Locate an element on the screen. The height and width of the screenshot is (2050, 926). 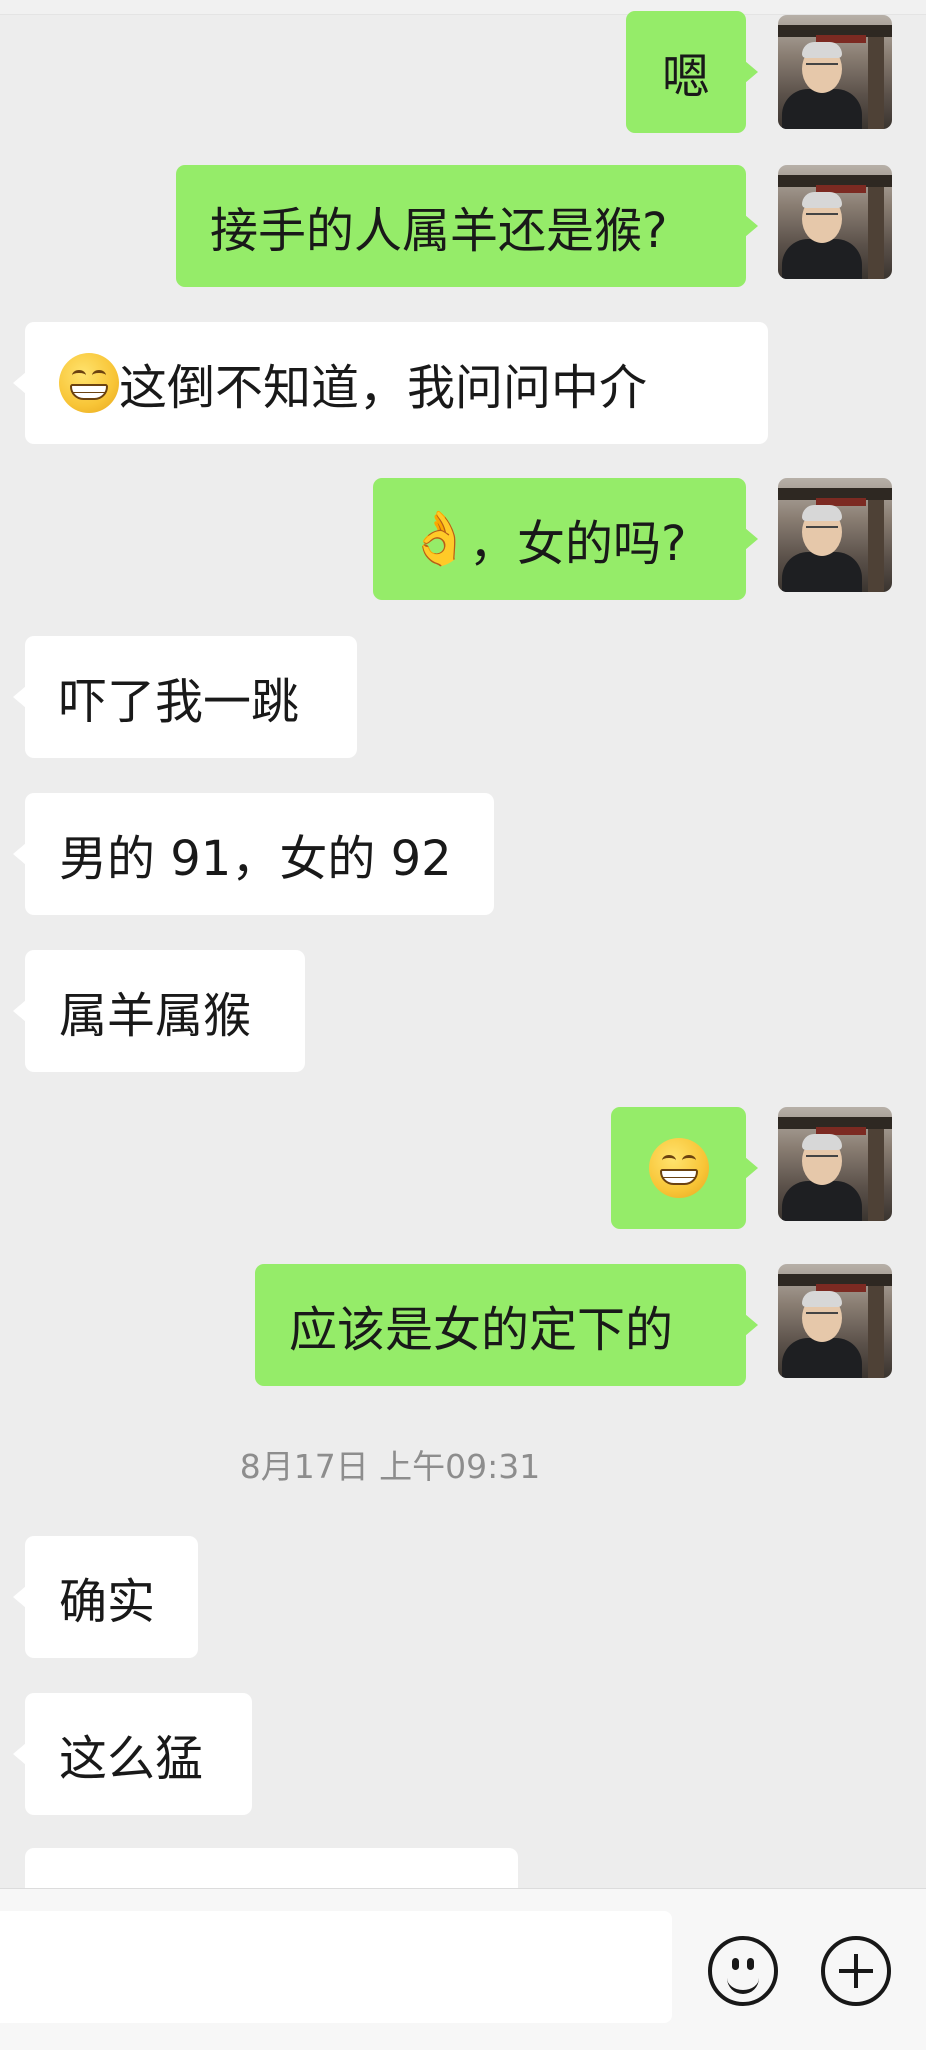
top-divider is located at coordinates (463, 7).